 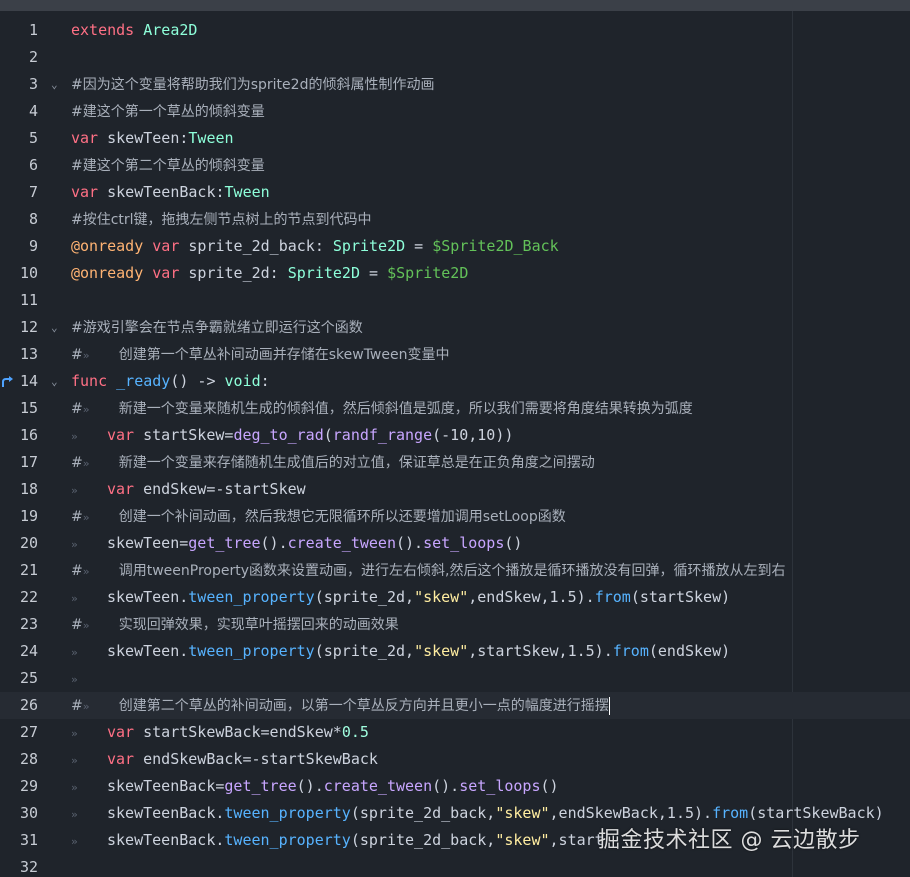 I want to click on line-number: 31, so click(x=19, y=840).